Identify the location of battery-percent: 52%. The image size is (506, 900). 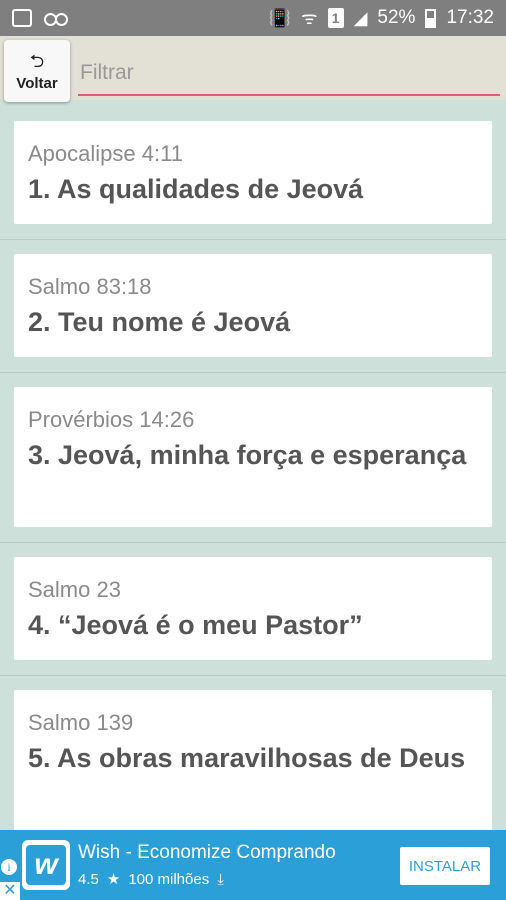
(396, 17).